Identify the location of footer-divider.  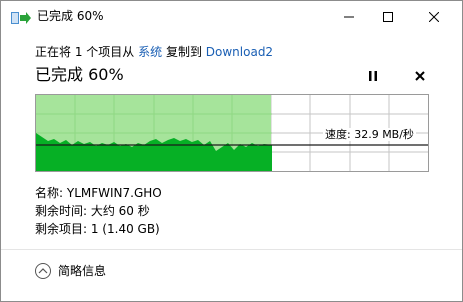
(231, 249).